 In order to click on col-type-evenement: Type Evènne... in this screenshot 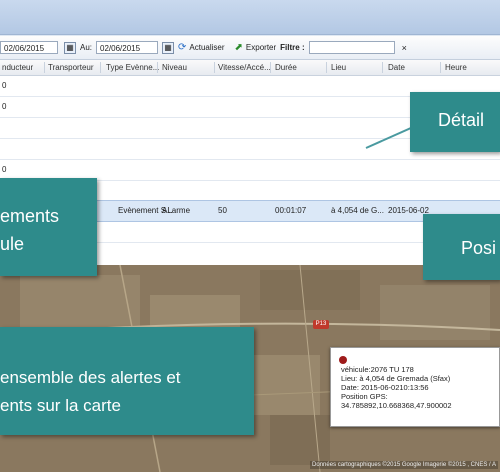, I will do `click(132, 67)`.